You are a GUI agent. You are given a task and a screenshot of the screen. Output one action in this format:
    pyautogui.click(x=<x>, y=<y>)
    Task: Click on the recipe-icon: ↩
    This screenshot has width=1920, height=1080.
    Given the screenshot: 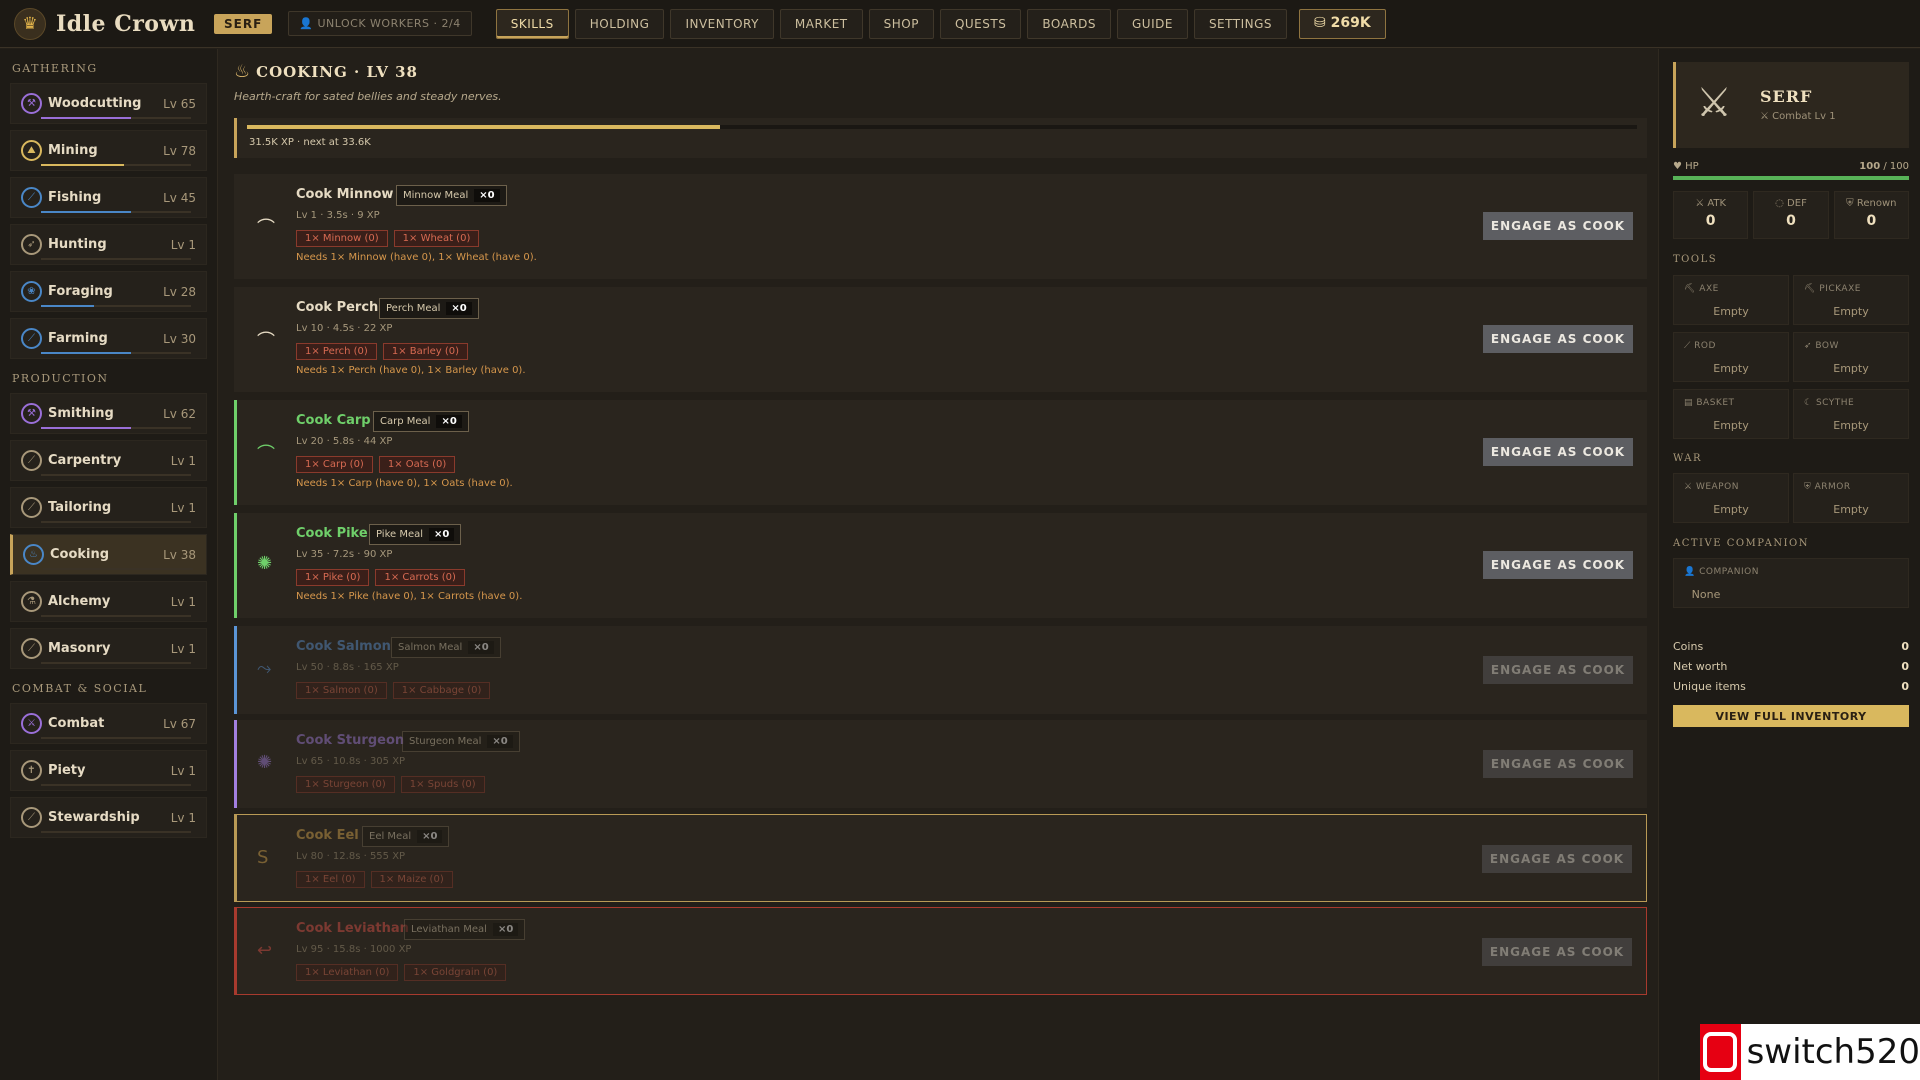 What is the action you would take?
    pyautogui.click(x=265, y=950)
    